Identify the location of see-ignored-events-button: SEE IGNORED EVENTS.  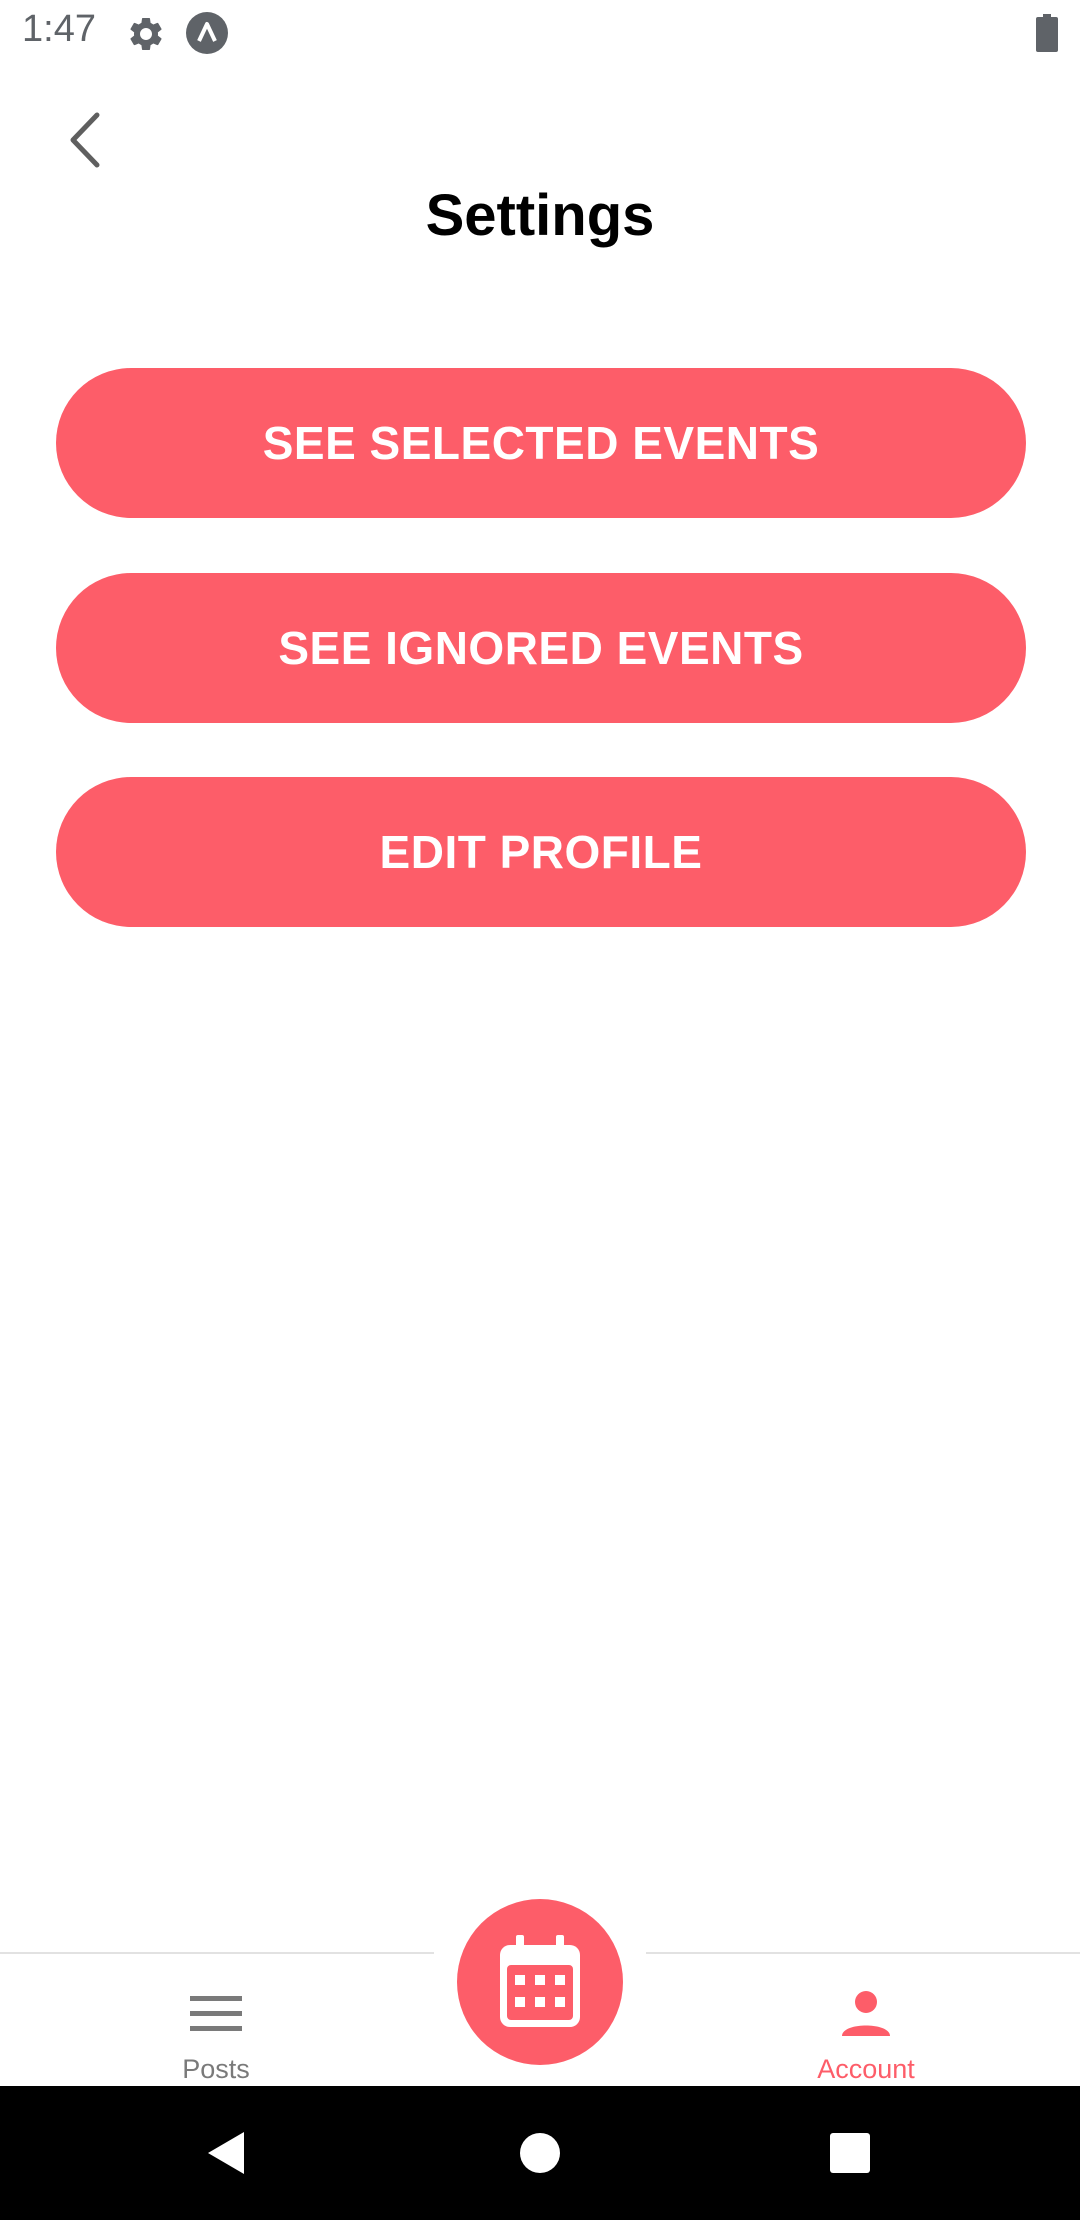
(541, 648).